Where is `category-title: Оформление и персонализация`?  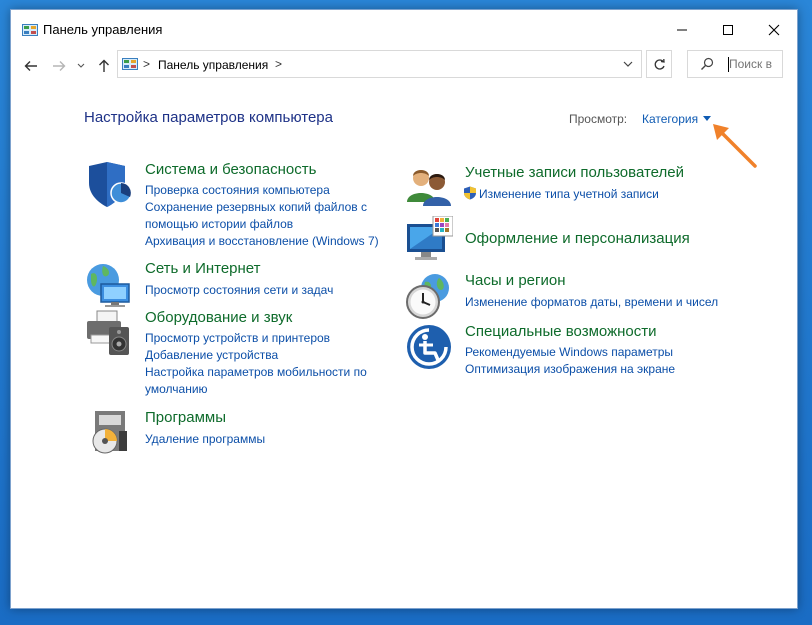
category-title: Оформление и персонализация is located at coordinates (577, 238).